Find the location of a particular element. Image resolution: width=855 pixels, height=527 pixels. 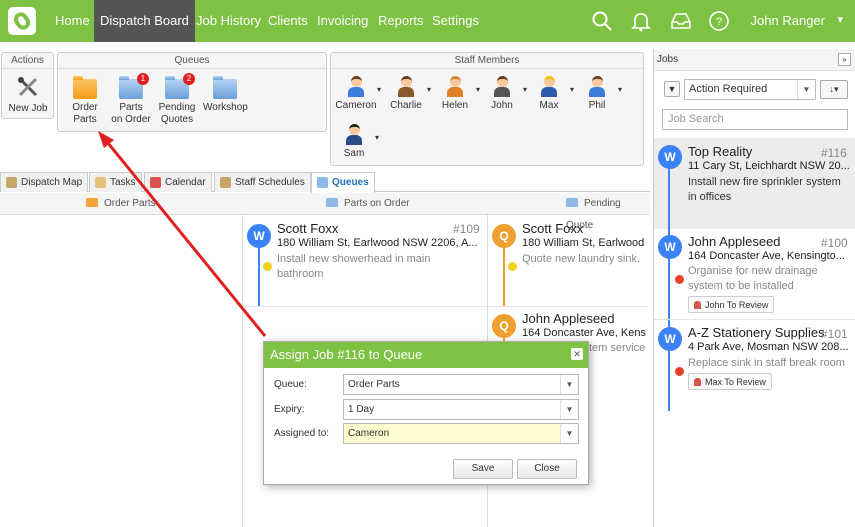

dialog-title: Assign Job #116 to Queue is located at coordinates (426, 355).